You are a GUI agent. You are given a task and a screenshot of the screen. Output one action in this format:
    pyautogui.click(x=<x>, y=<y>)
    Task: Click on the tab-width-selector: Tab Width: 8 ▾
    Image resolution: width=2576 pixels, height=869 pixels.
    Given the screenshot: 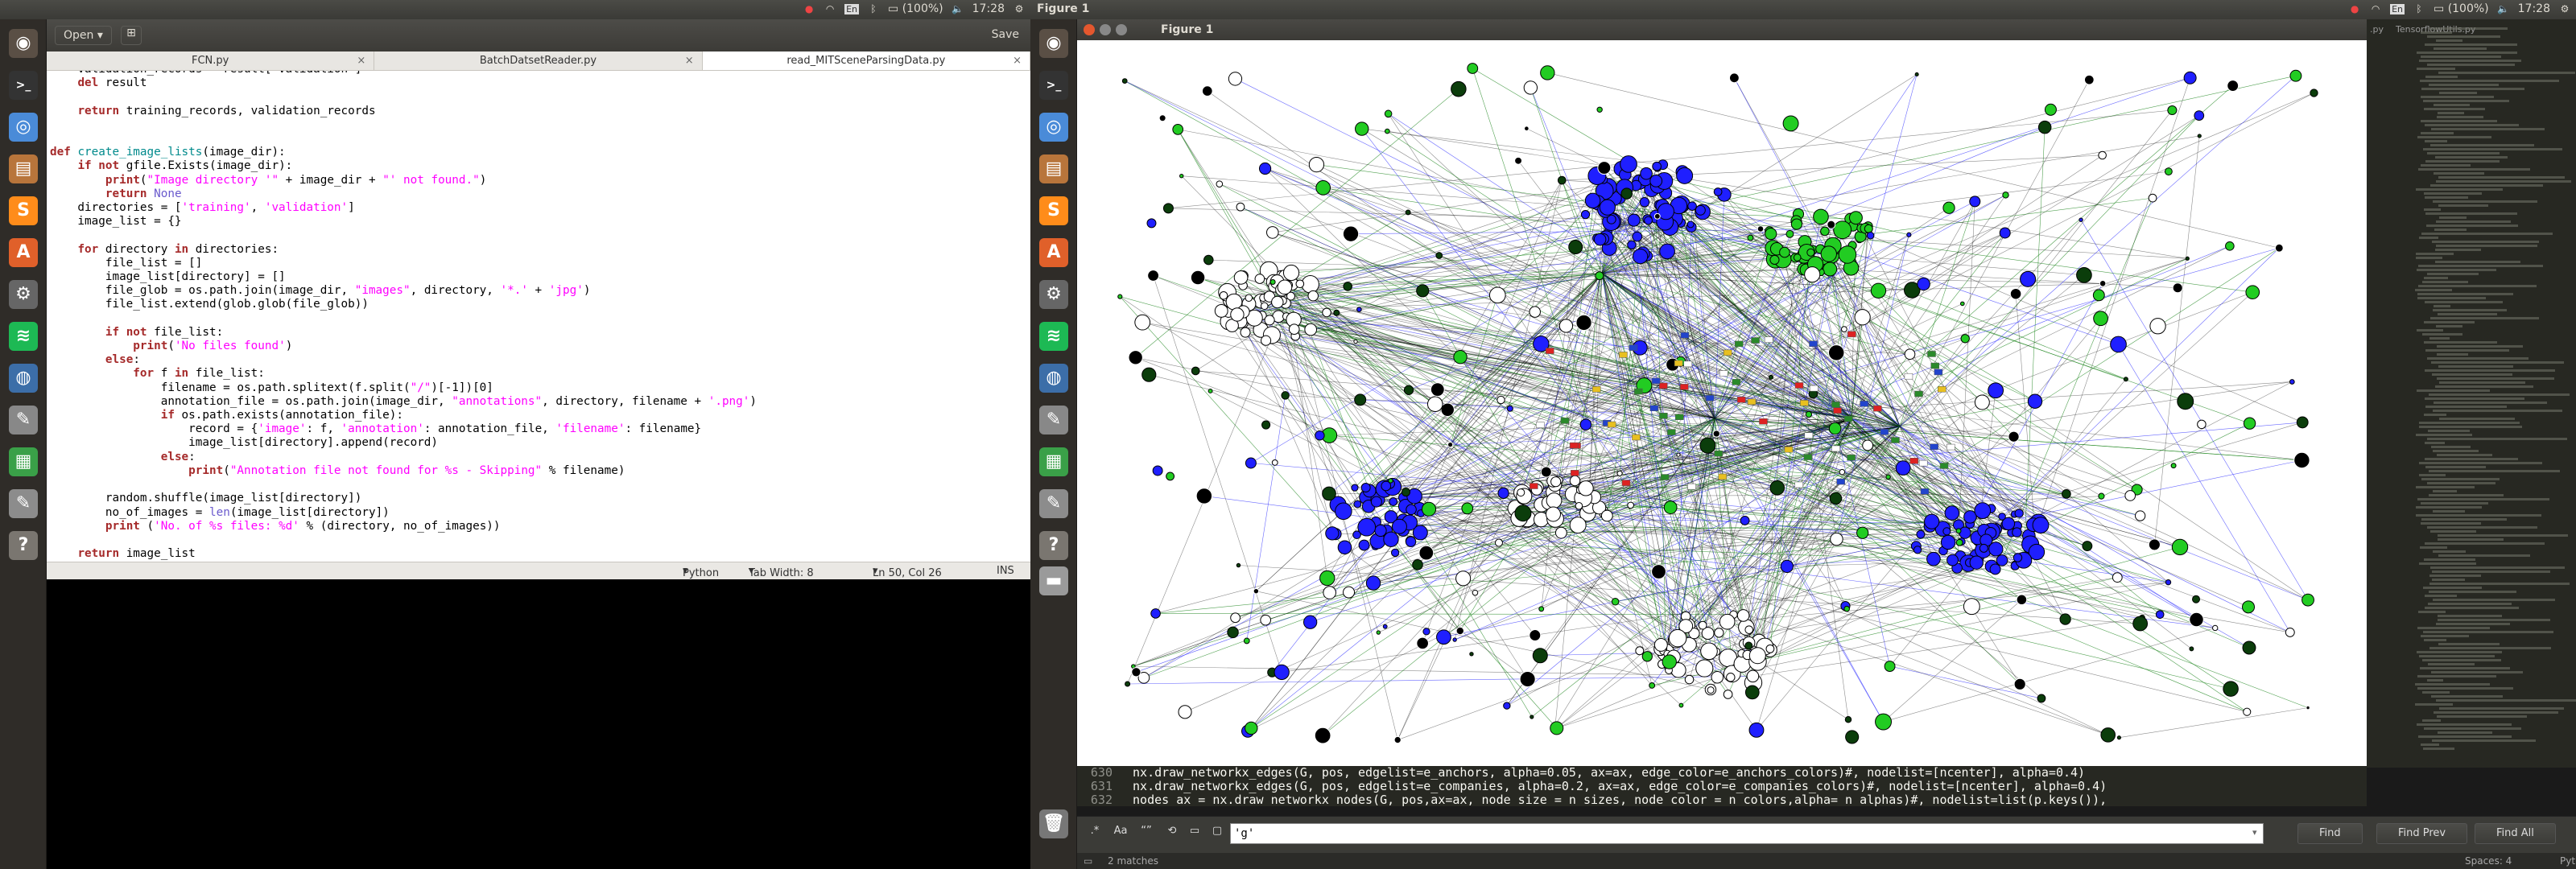 What is the action you would take?
    pyautogui.click(x=781, y=572)
    